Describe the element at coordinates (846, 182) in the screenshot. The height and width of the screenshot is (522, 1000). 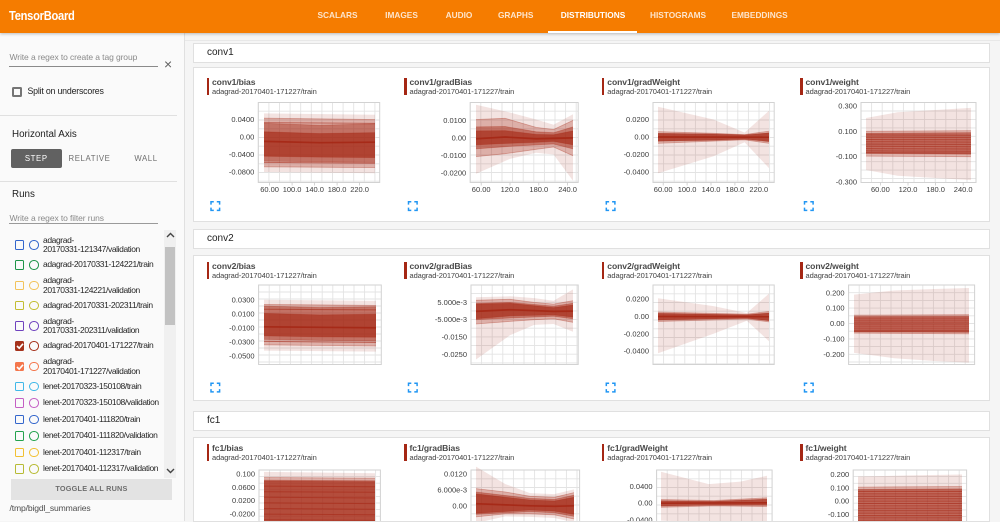
I see `svg-text: -0.300` at that location.